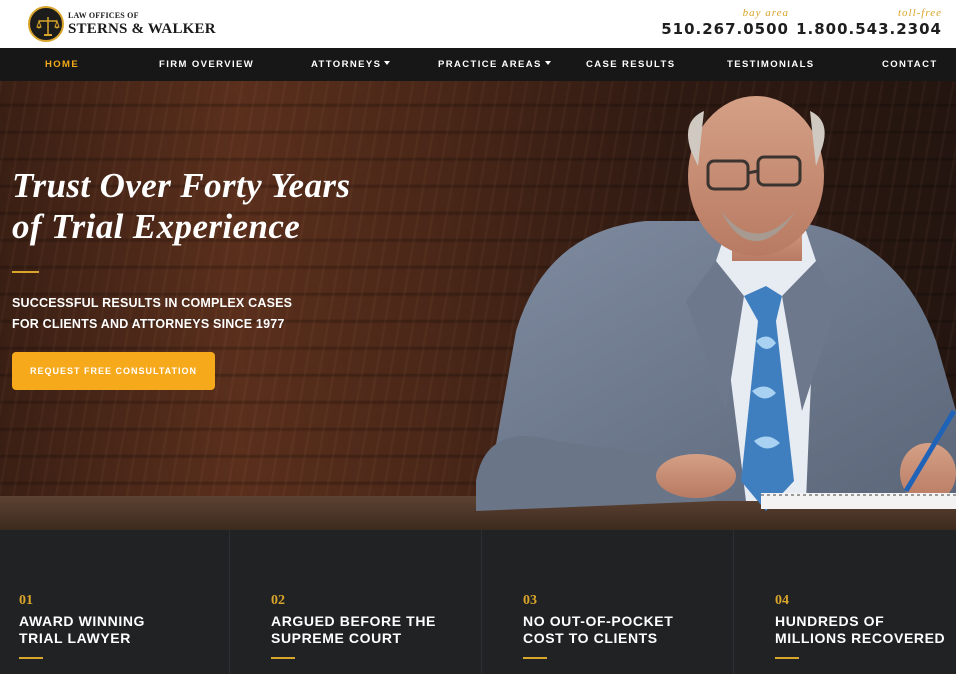  What do you see at coordinates (75, 638) in the screenshot?
I see `feature-title-line: TRIAL LAWYER` at bounding box center [75, 638].